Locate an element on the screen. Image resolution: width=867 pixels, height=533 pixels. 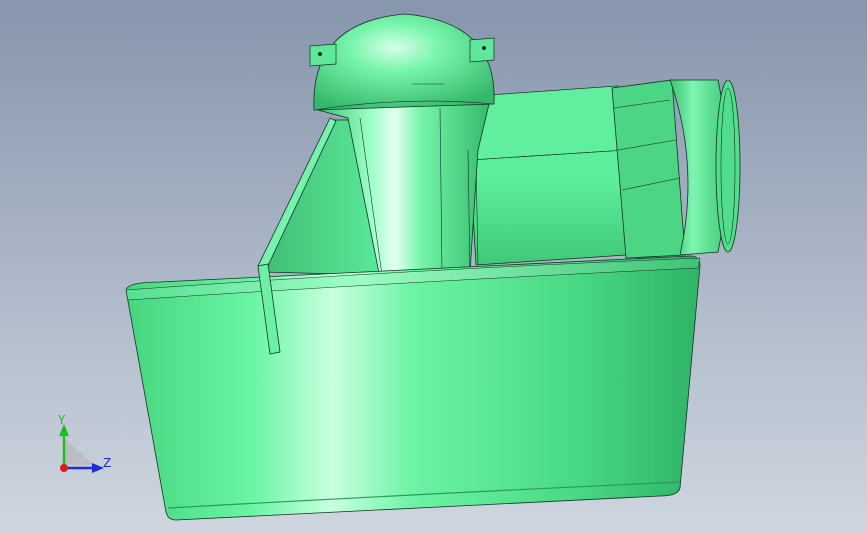
dome-cap is located at coordinates (402, 62).